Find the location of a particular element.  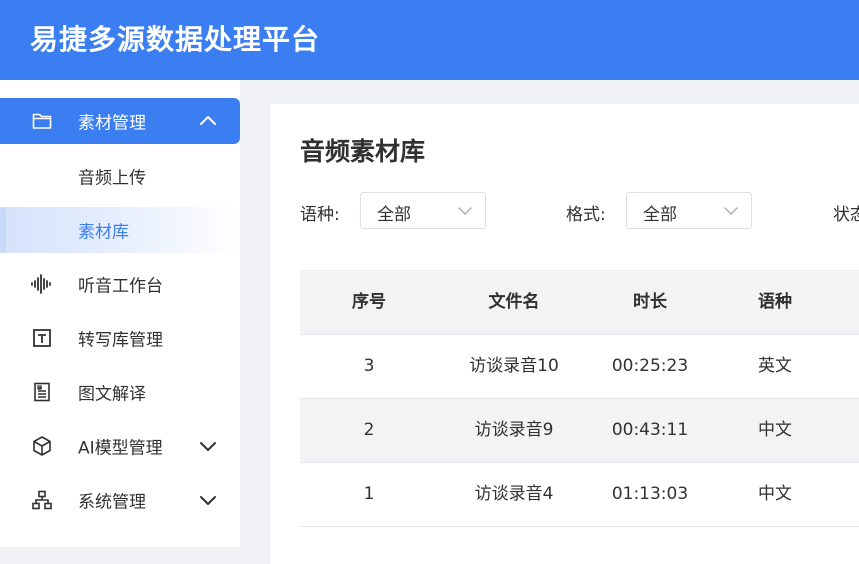

sidebar-item-listening-workbench: 听音工作台 is located at coordinates (120, 284).